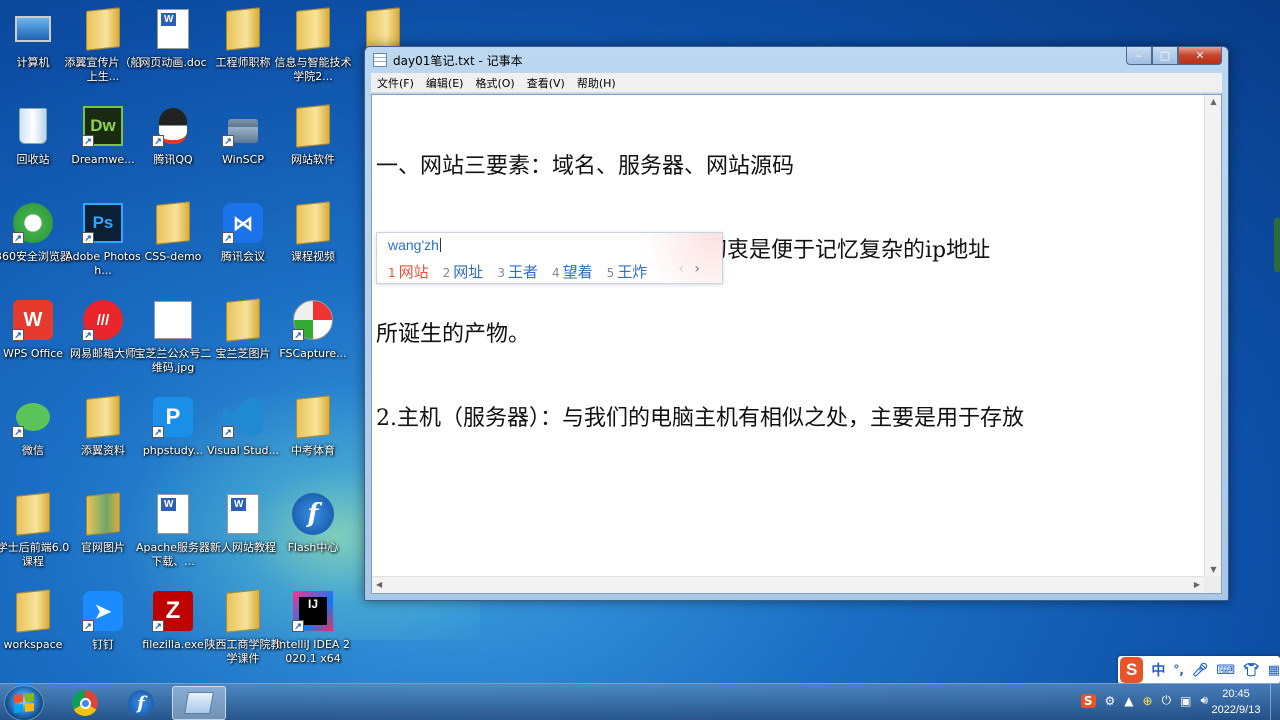 The height and width of the screenshot is (720, 1280). I want to click on winscp-lock-icon: ↗, so click(243, 126).